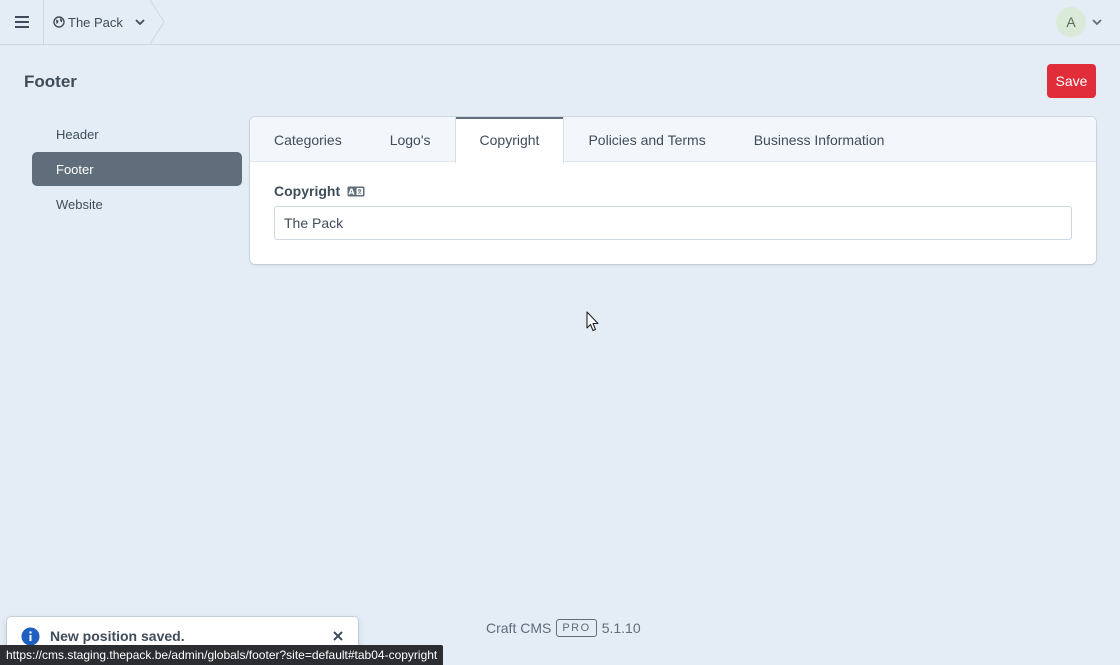 This screenshot has width=1120, height=665. What do you see at coordinates (137, 204) in the screenshot?
I see `sidebar-item-website: Website` at bounding box center [137, 204].